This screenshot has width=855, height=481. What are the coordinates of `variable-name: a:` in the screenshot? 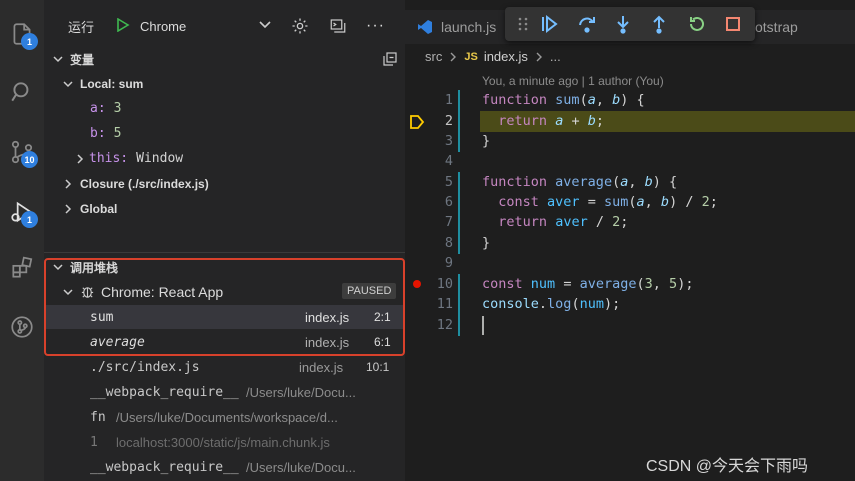 It's located at (98, 108).